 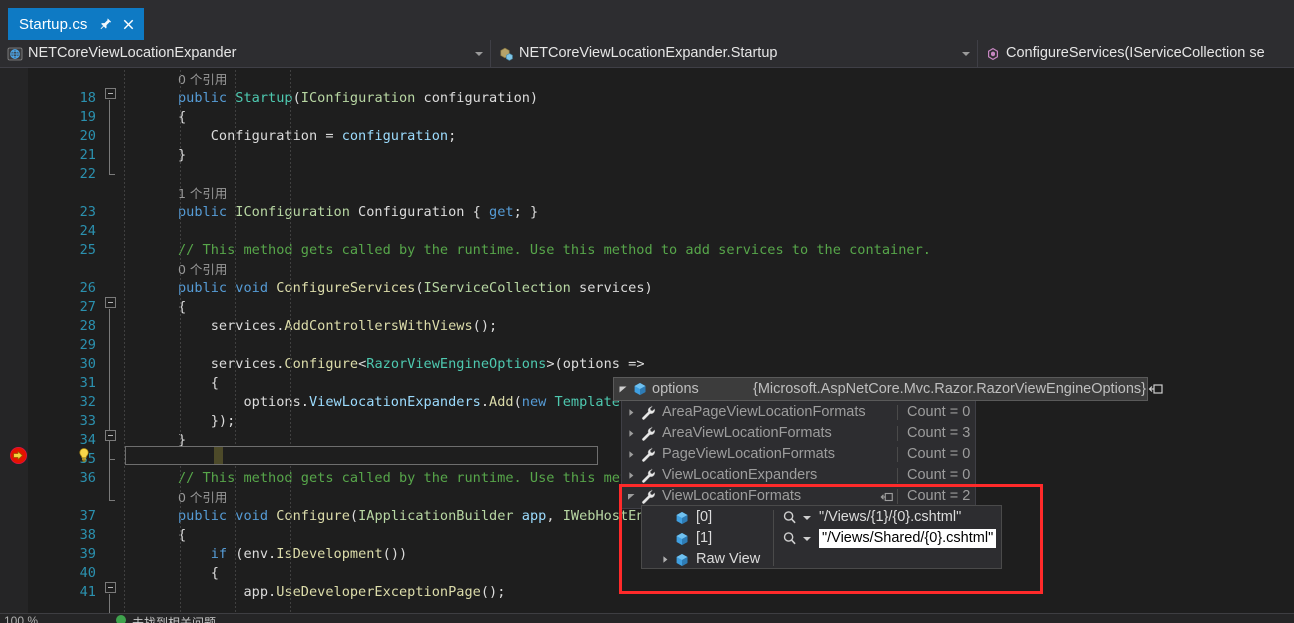 I want to click on datatip-row-name: ViewLocationExpanders, so click(x=740, y=475).